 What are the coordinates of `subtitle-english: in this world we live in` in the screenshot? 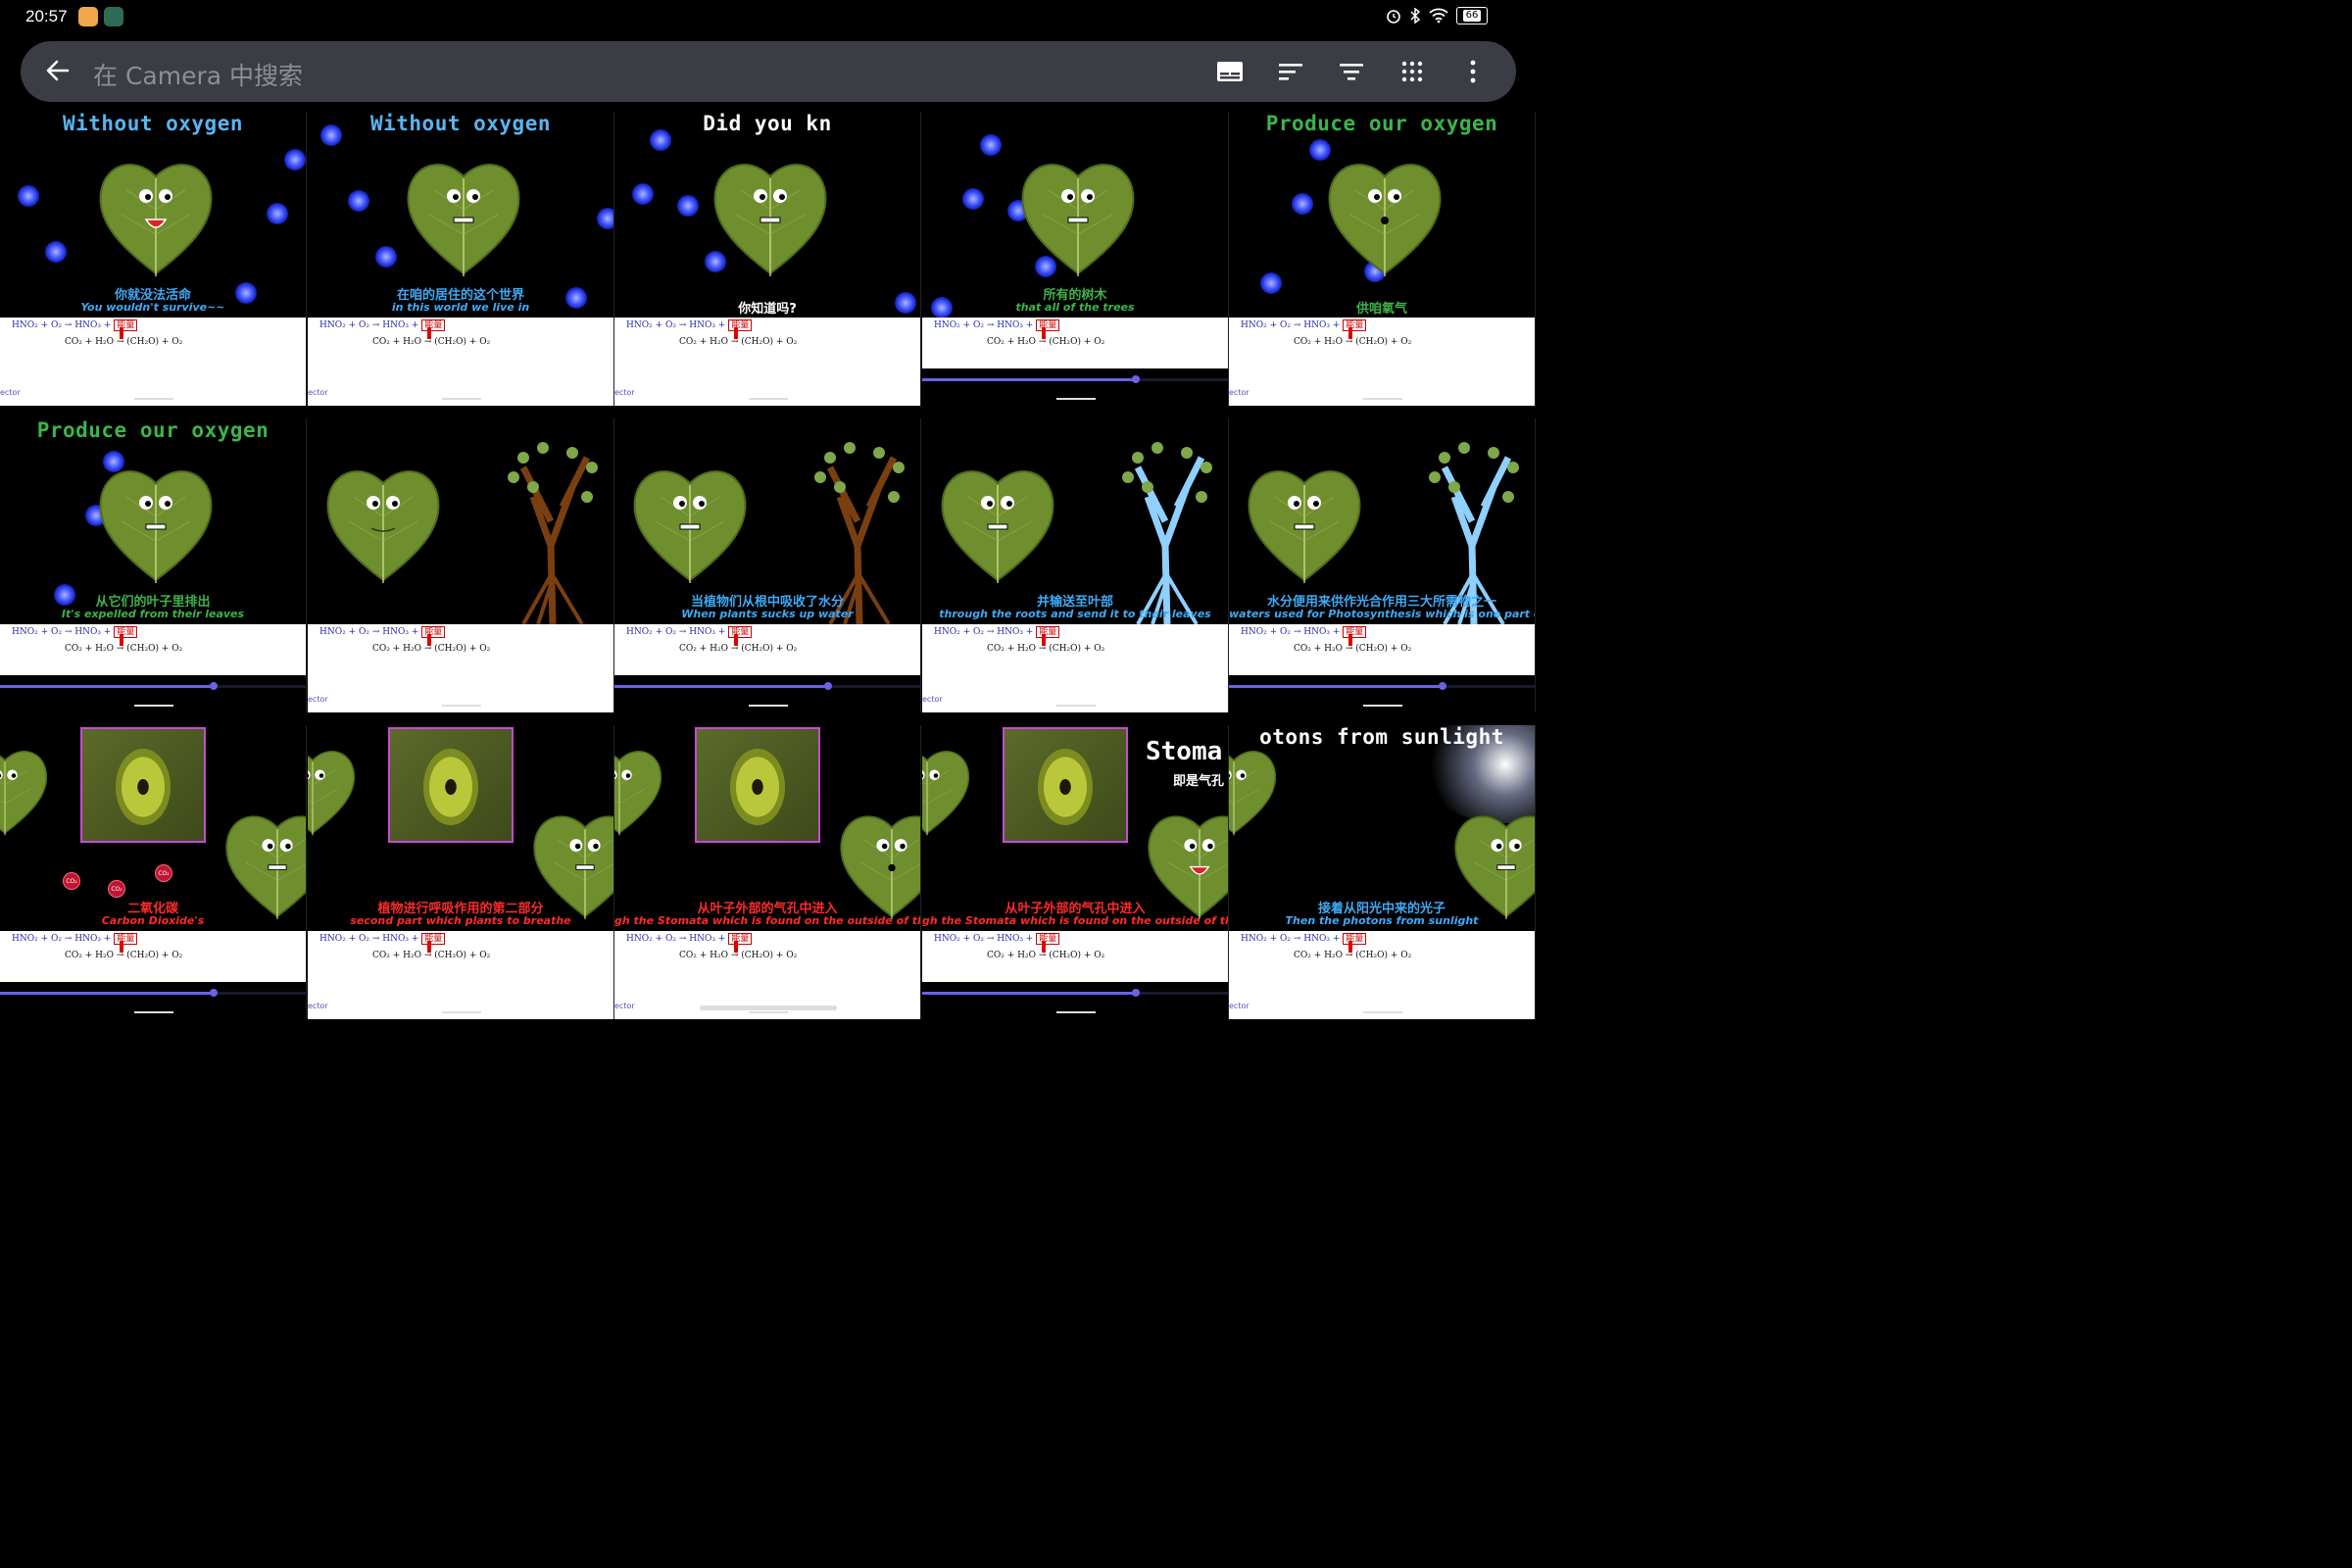 It's located at (460, 307).